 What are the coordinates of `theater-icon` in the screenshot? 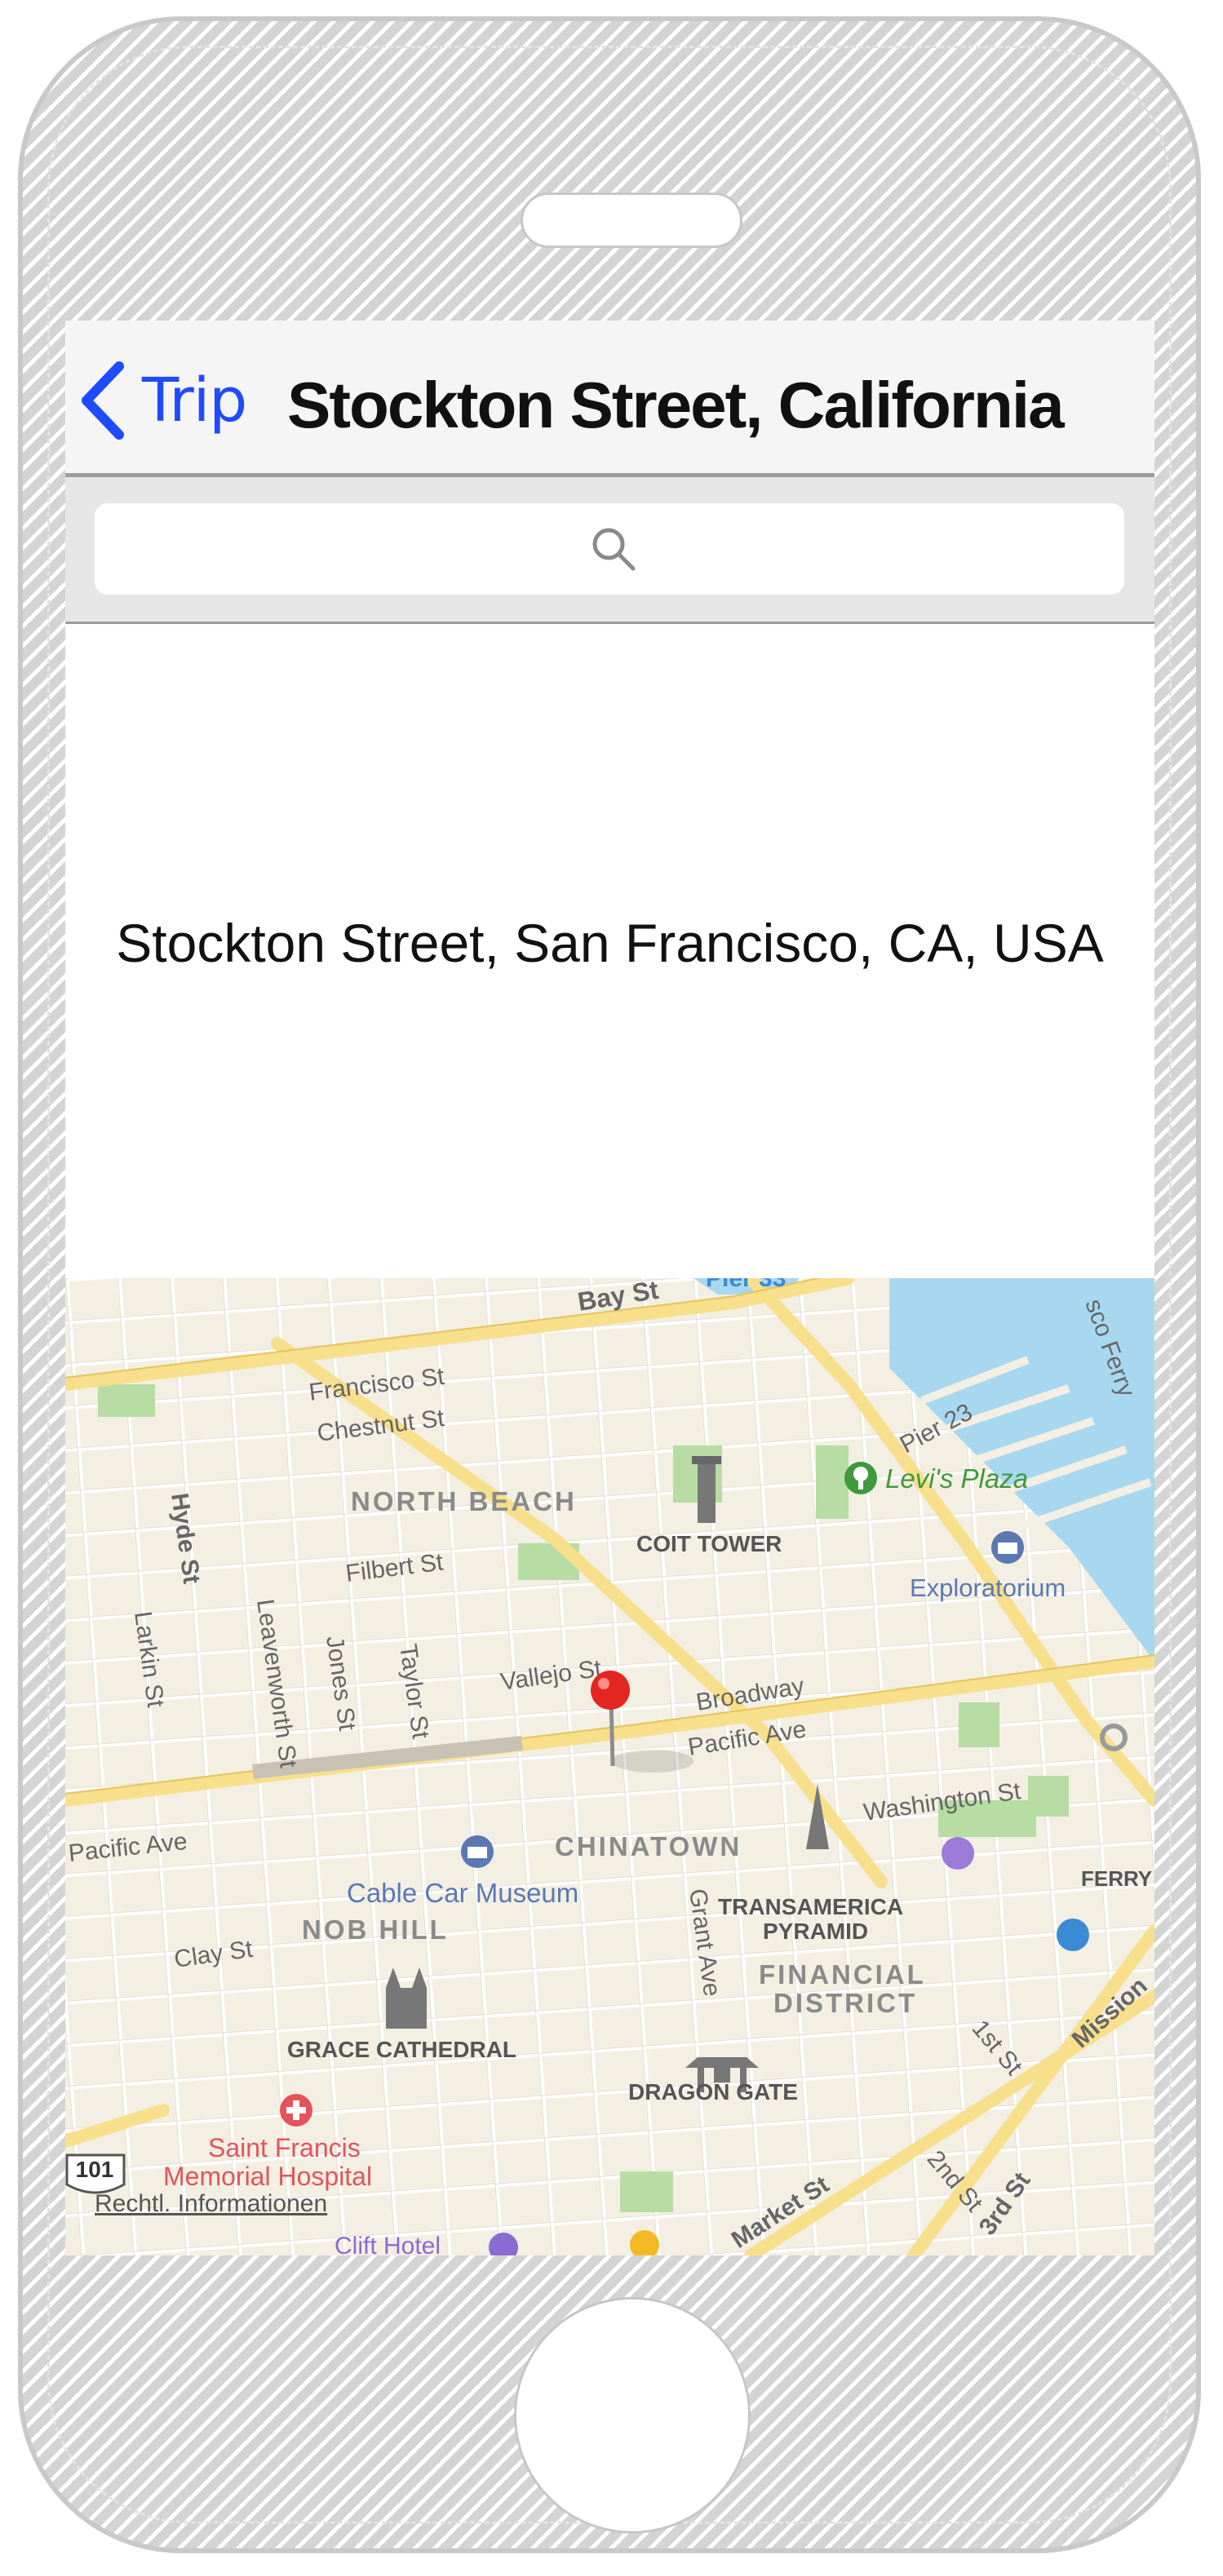 It's located at (958, 1853).